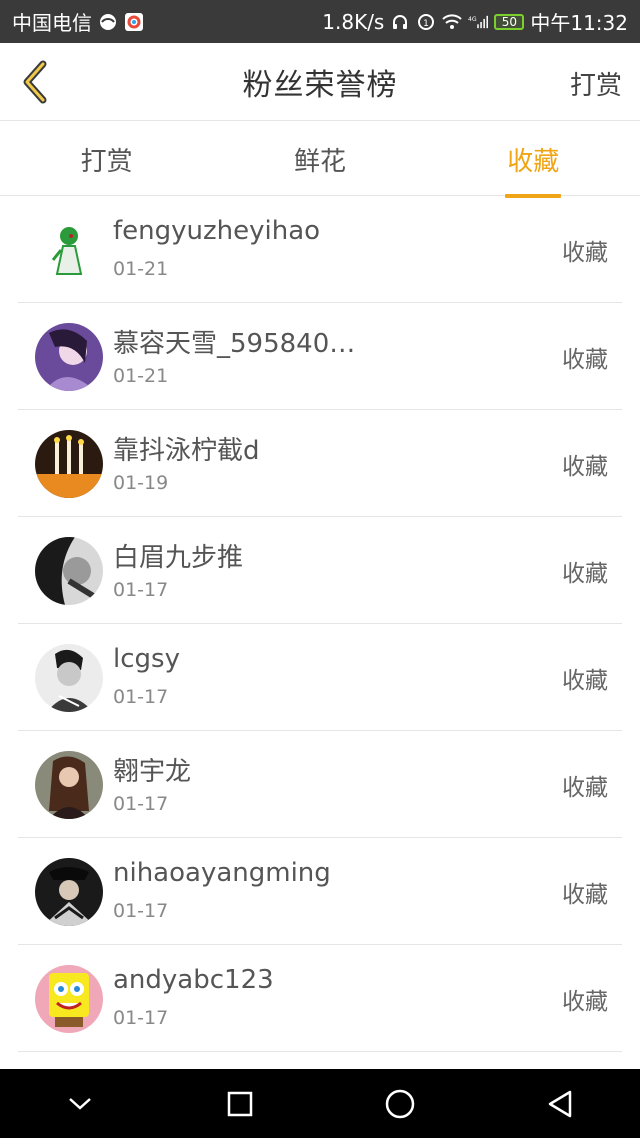 This screenshot has width=640, height=1138. Describe the element at coordinates (320, 21) in the screenshot. I see `status-bar: 中国电信 1.8K/s 1 4G 50 中午11:32` at that location.